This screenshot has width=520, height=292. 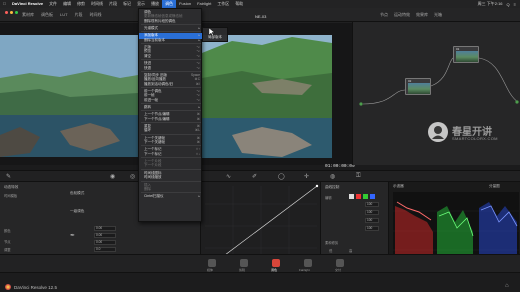 What do you see at coordinates (11, 187) in the screenshot?
I see `camera-raw-title: 动态特效` at bounding box center [11, 187].